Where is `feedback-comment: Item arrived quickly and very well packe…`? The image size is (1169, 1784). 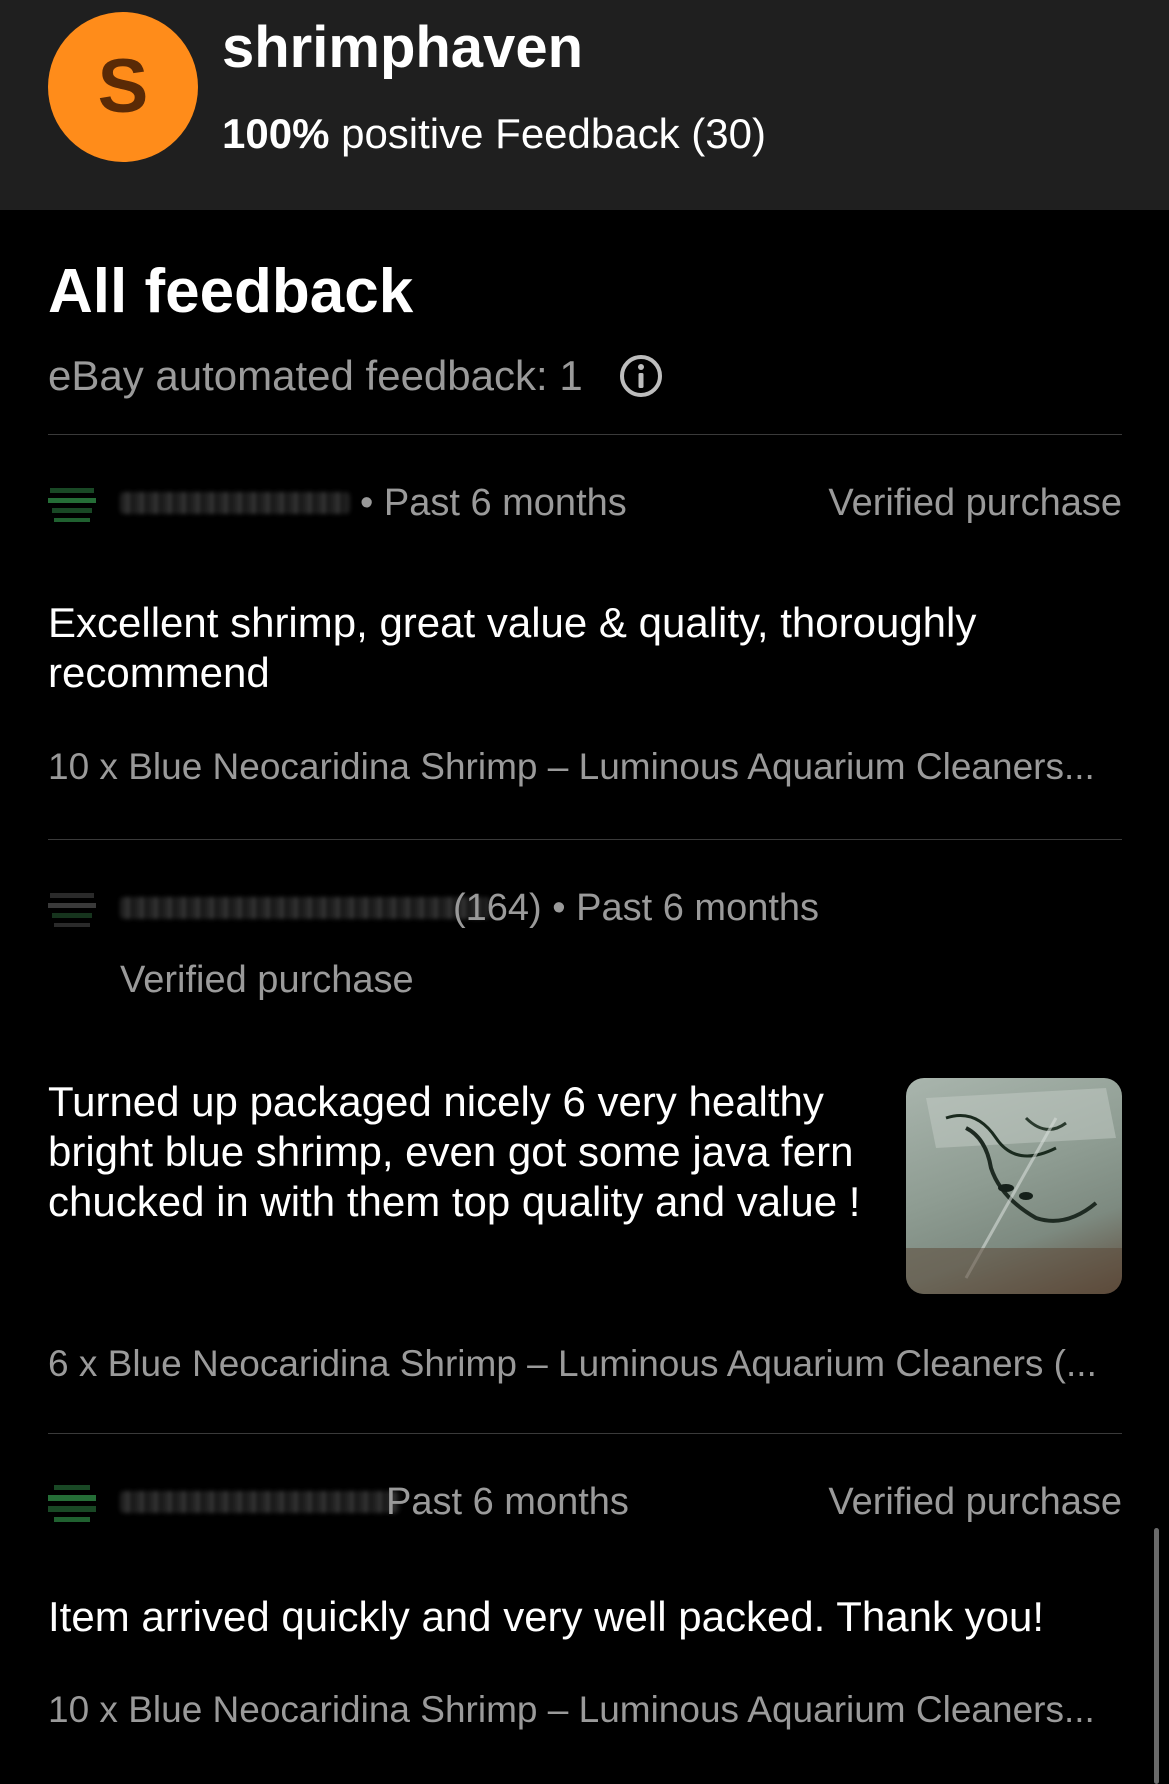 feedback-comment: Item arrived quickly and very well packe… is located at coordinates (546, 1616).